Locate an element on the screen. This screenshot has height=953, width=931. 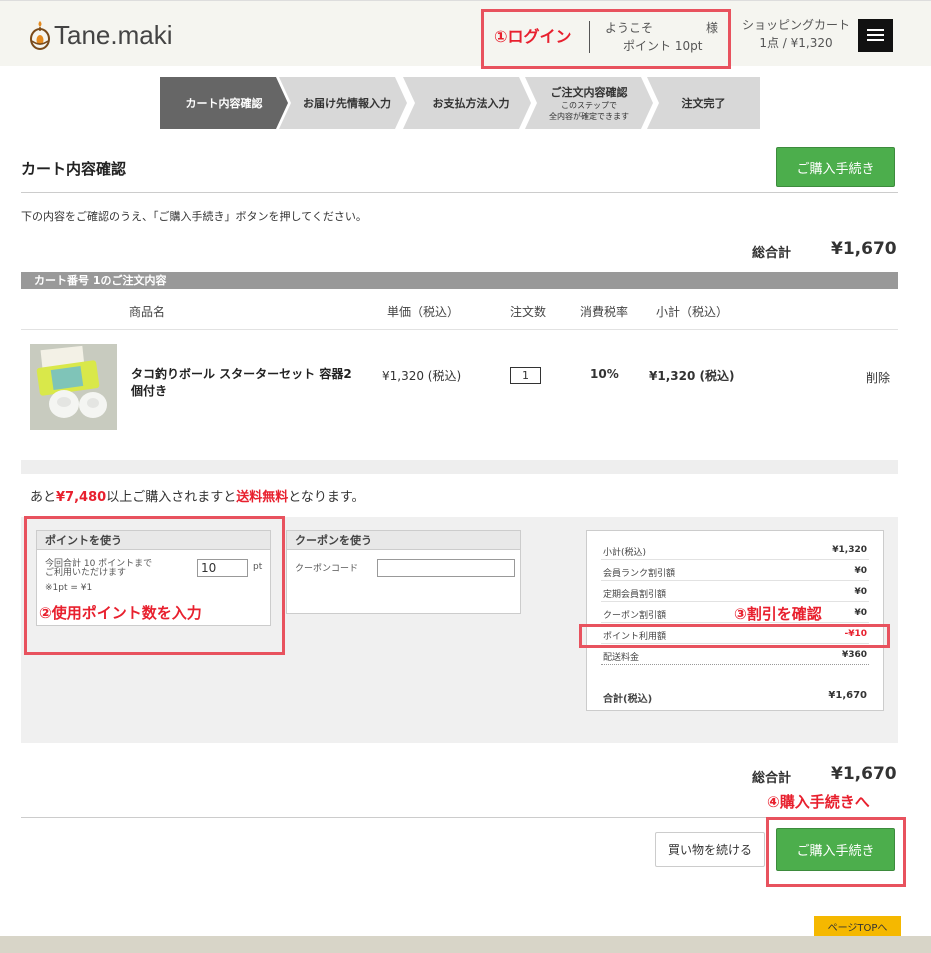
summary-label: 定期会員割引額 is located at coordinates (635, 595).